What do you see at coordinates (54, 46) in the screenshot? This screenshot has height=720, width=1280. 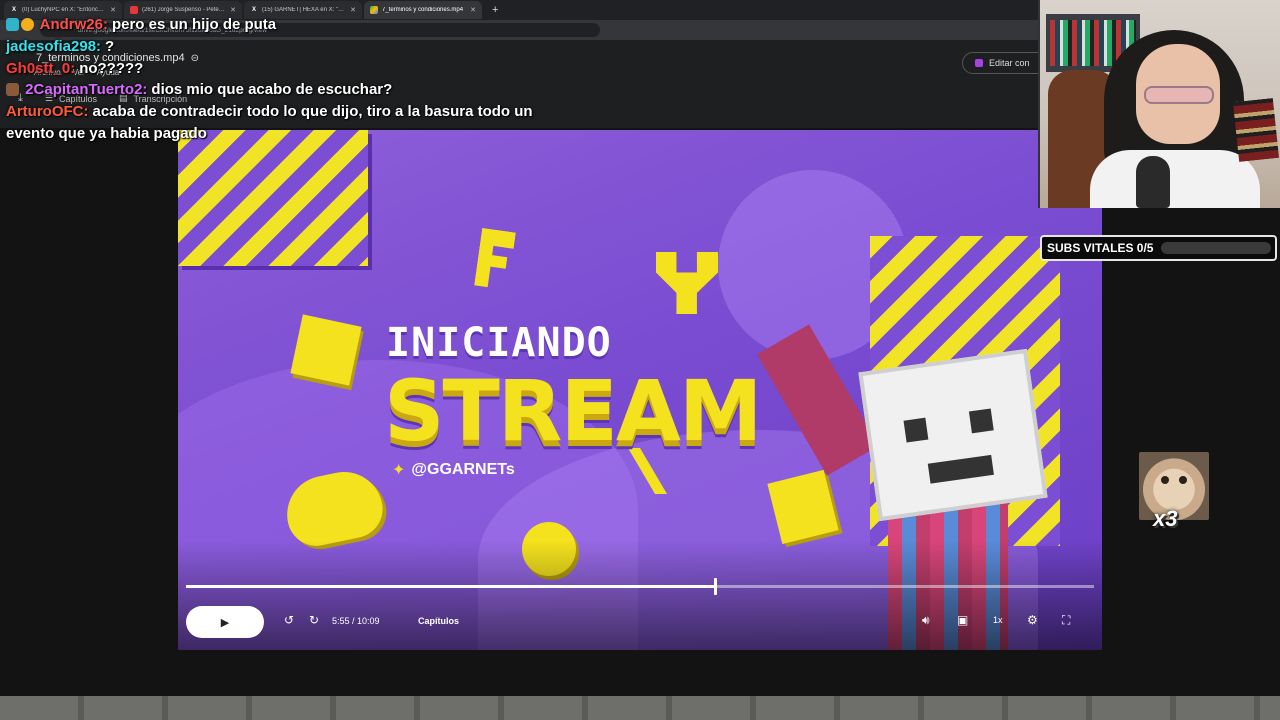 I see `chat-username: jadesofia298:` at bounding box center [54, 46].